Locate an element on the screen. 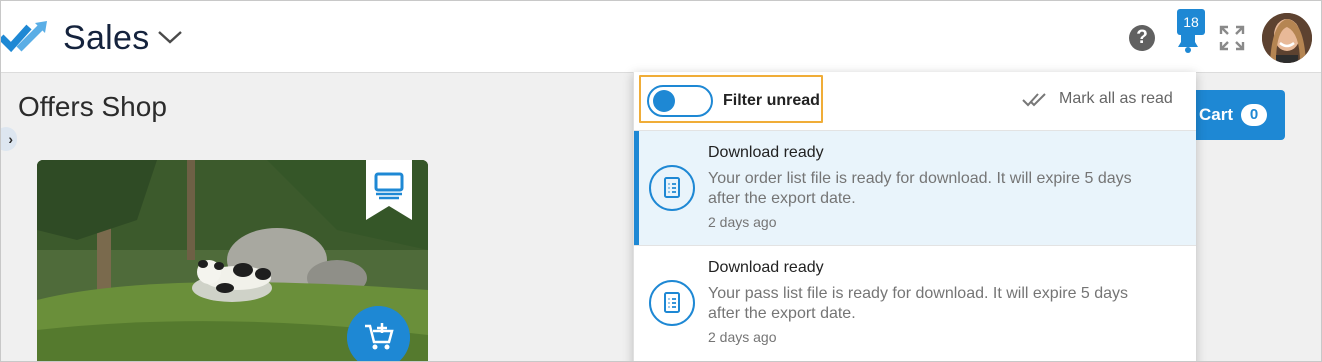 The image size is (1322, 362). cart-label: Cart is located at coordinates (1216, 114).